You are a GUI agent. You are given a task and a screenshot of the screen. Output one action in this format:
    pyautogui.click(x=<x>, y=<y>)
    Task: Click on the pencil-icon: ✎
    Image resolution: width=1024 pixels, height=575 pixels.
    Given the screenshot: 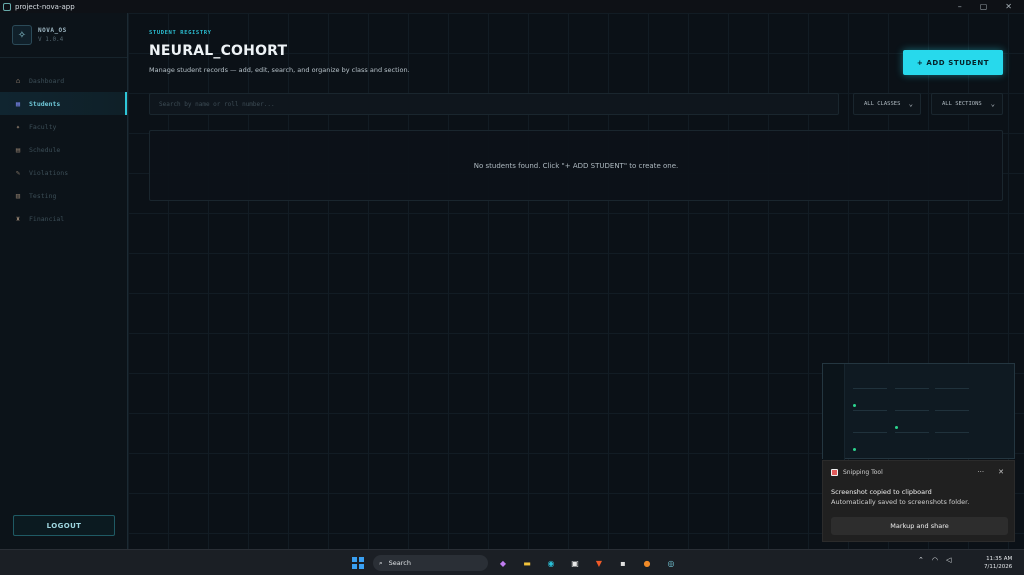 What is the action you would take?
    pyautogui.click(x=18, y=172)
    